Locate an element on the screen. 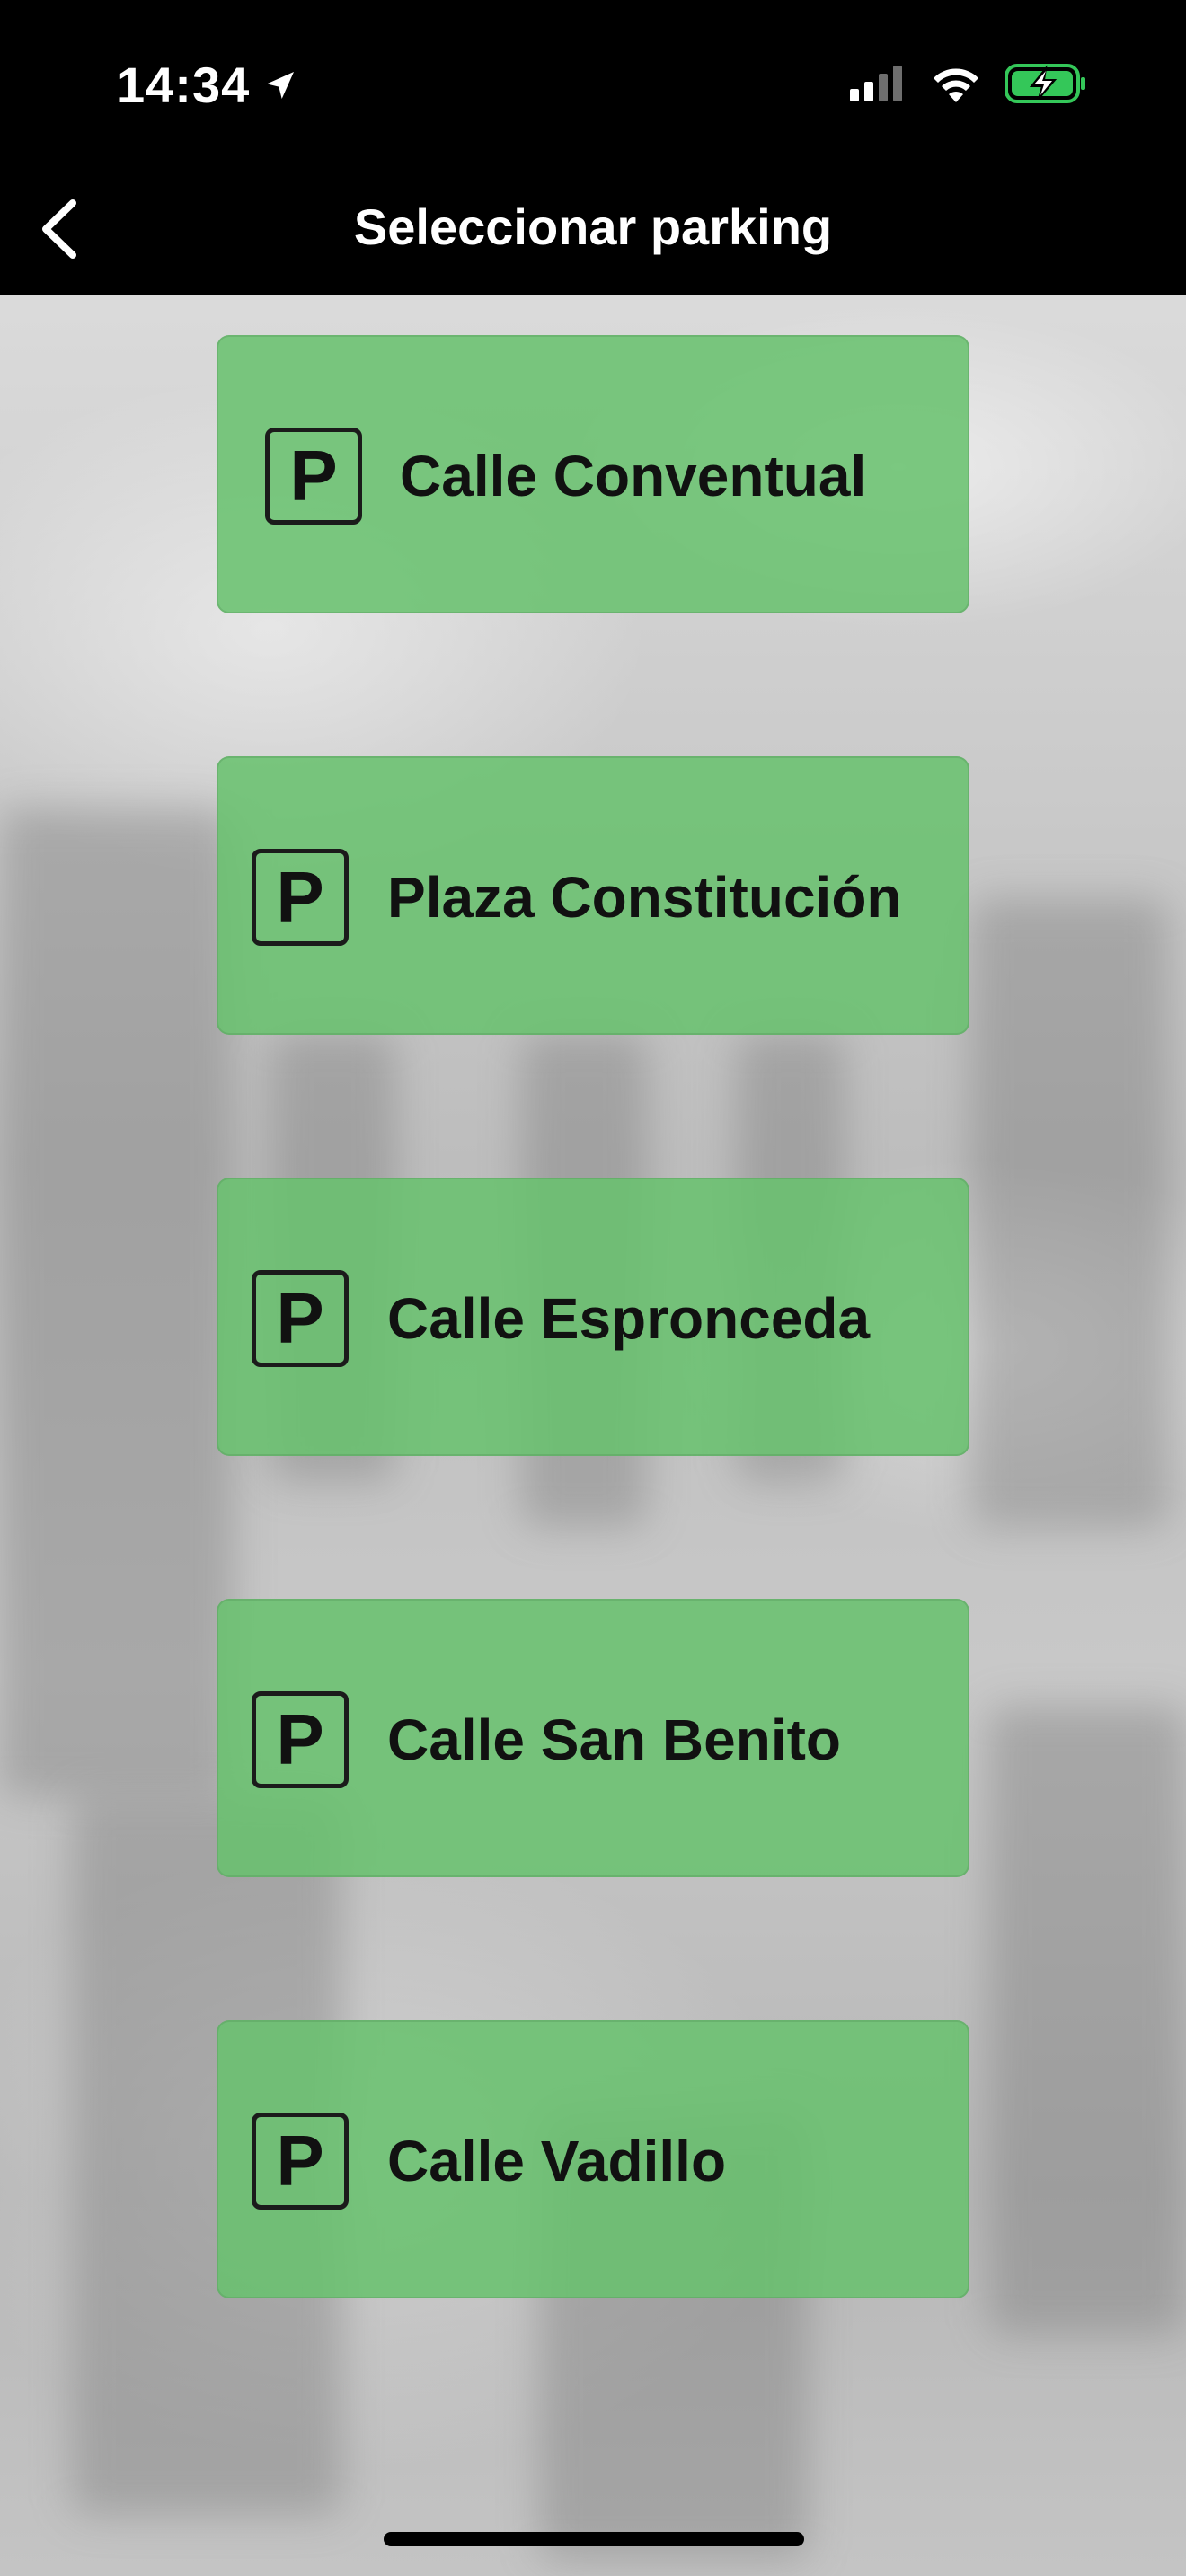 The image size is (1186, 2576). parking-button-calle-conventual: P Calle Conventual is located at coordinates (593, 474).